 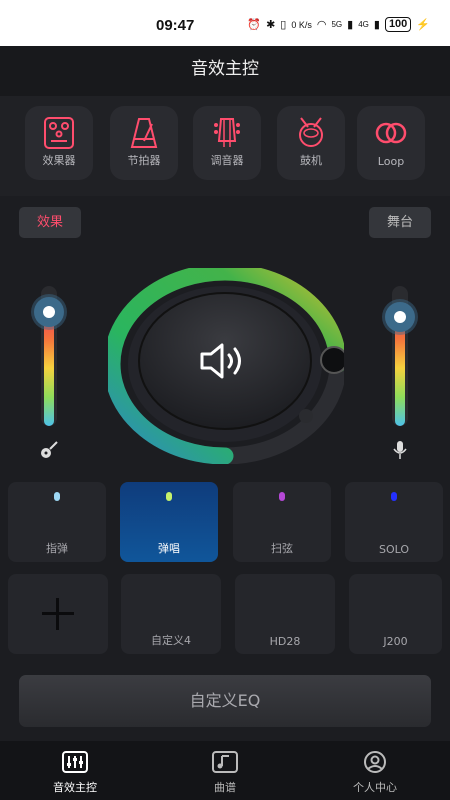 What do you see at coordinates (400, 222) in the screenshot?
I see `stage-mode-button: 舞台` at bounding box center [400, 222].